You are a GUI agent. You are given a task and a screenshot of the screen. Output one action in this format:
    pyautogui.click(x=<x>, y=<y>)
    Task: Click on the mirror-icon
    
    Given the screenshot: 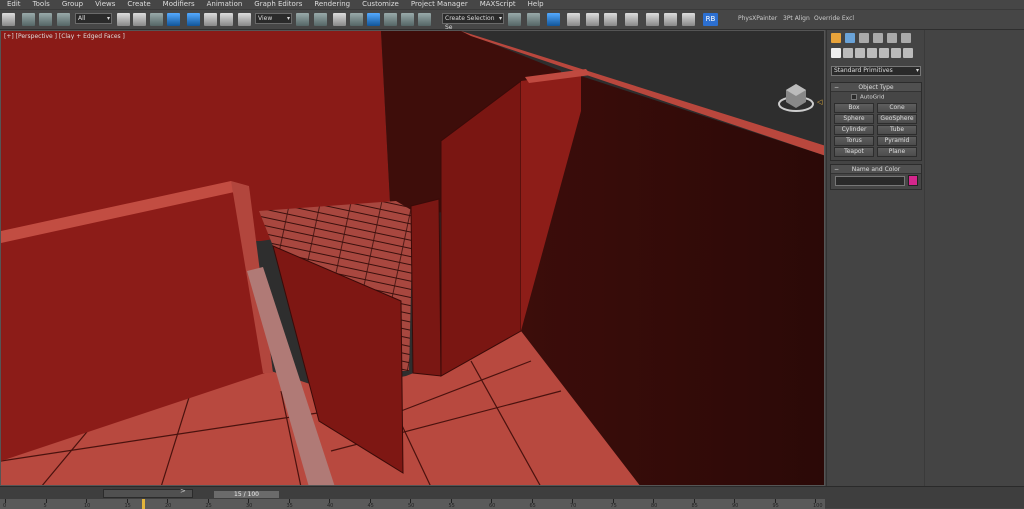 What is the action you would take?
    pyautogui.click(x=514, y=19)
    